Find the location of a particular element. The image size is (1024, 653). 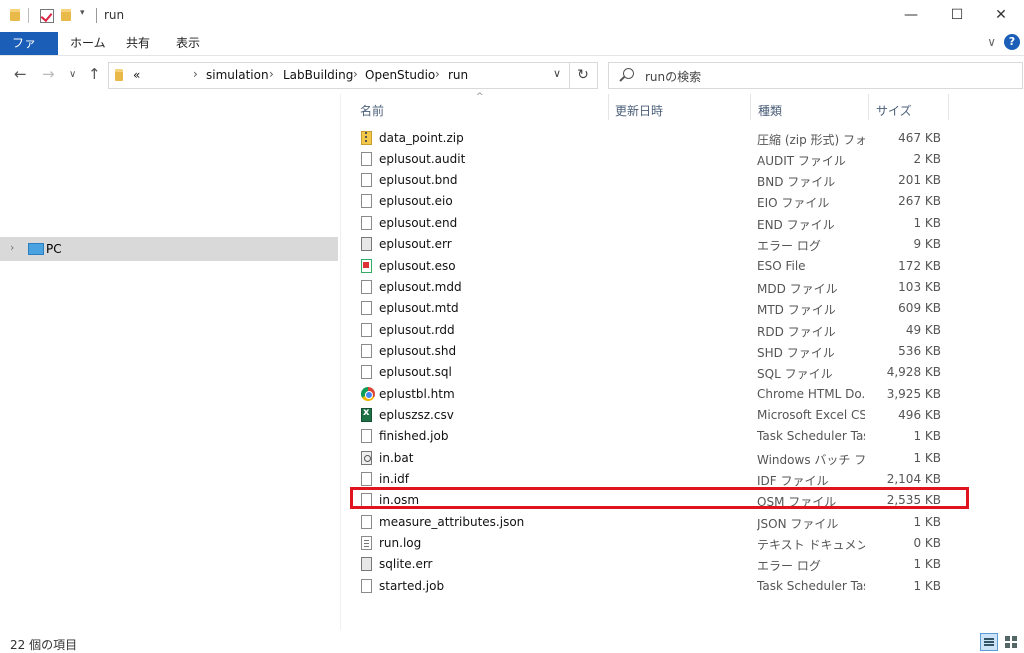

file-name: eplusout.mdd is located at coordinates (420, 287).